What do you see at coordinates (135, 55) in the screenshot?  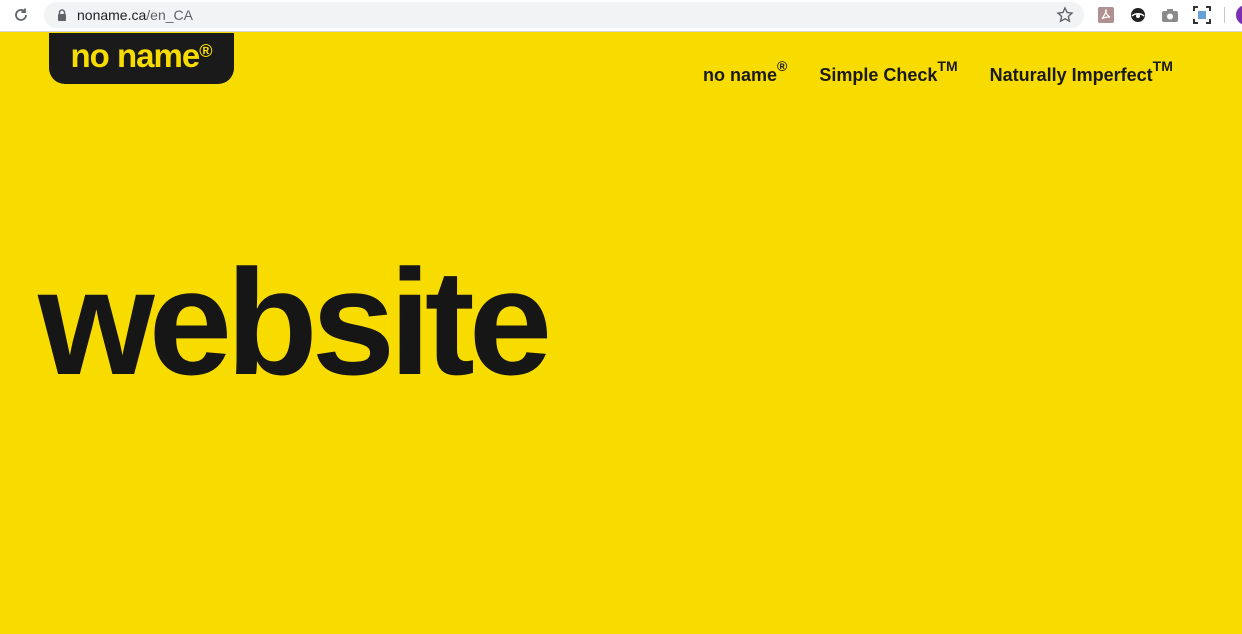 I see `logo-wordmark: no name` at bounding box center [135, 55].